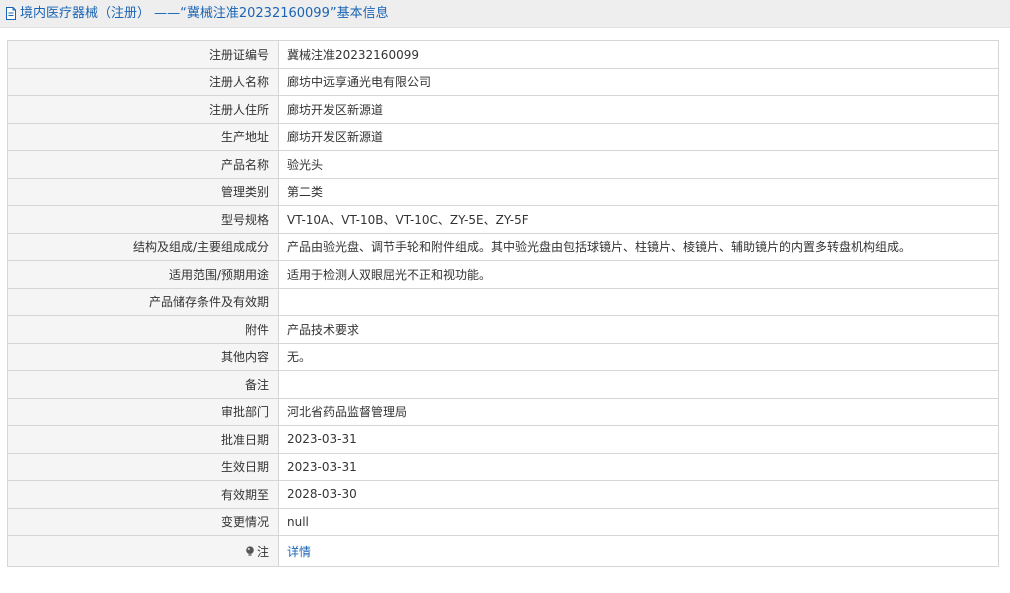 The width and height of the screenshot is (1010, 593). I want to click on table-row: 备注, so click(503, 384).